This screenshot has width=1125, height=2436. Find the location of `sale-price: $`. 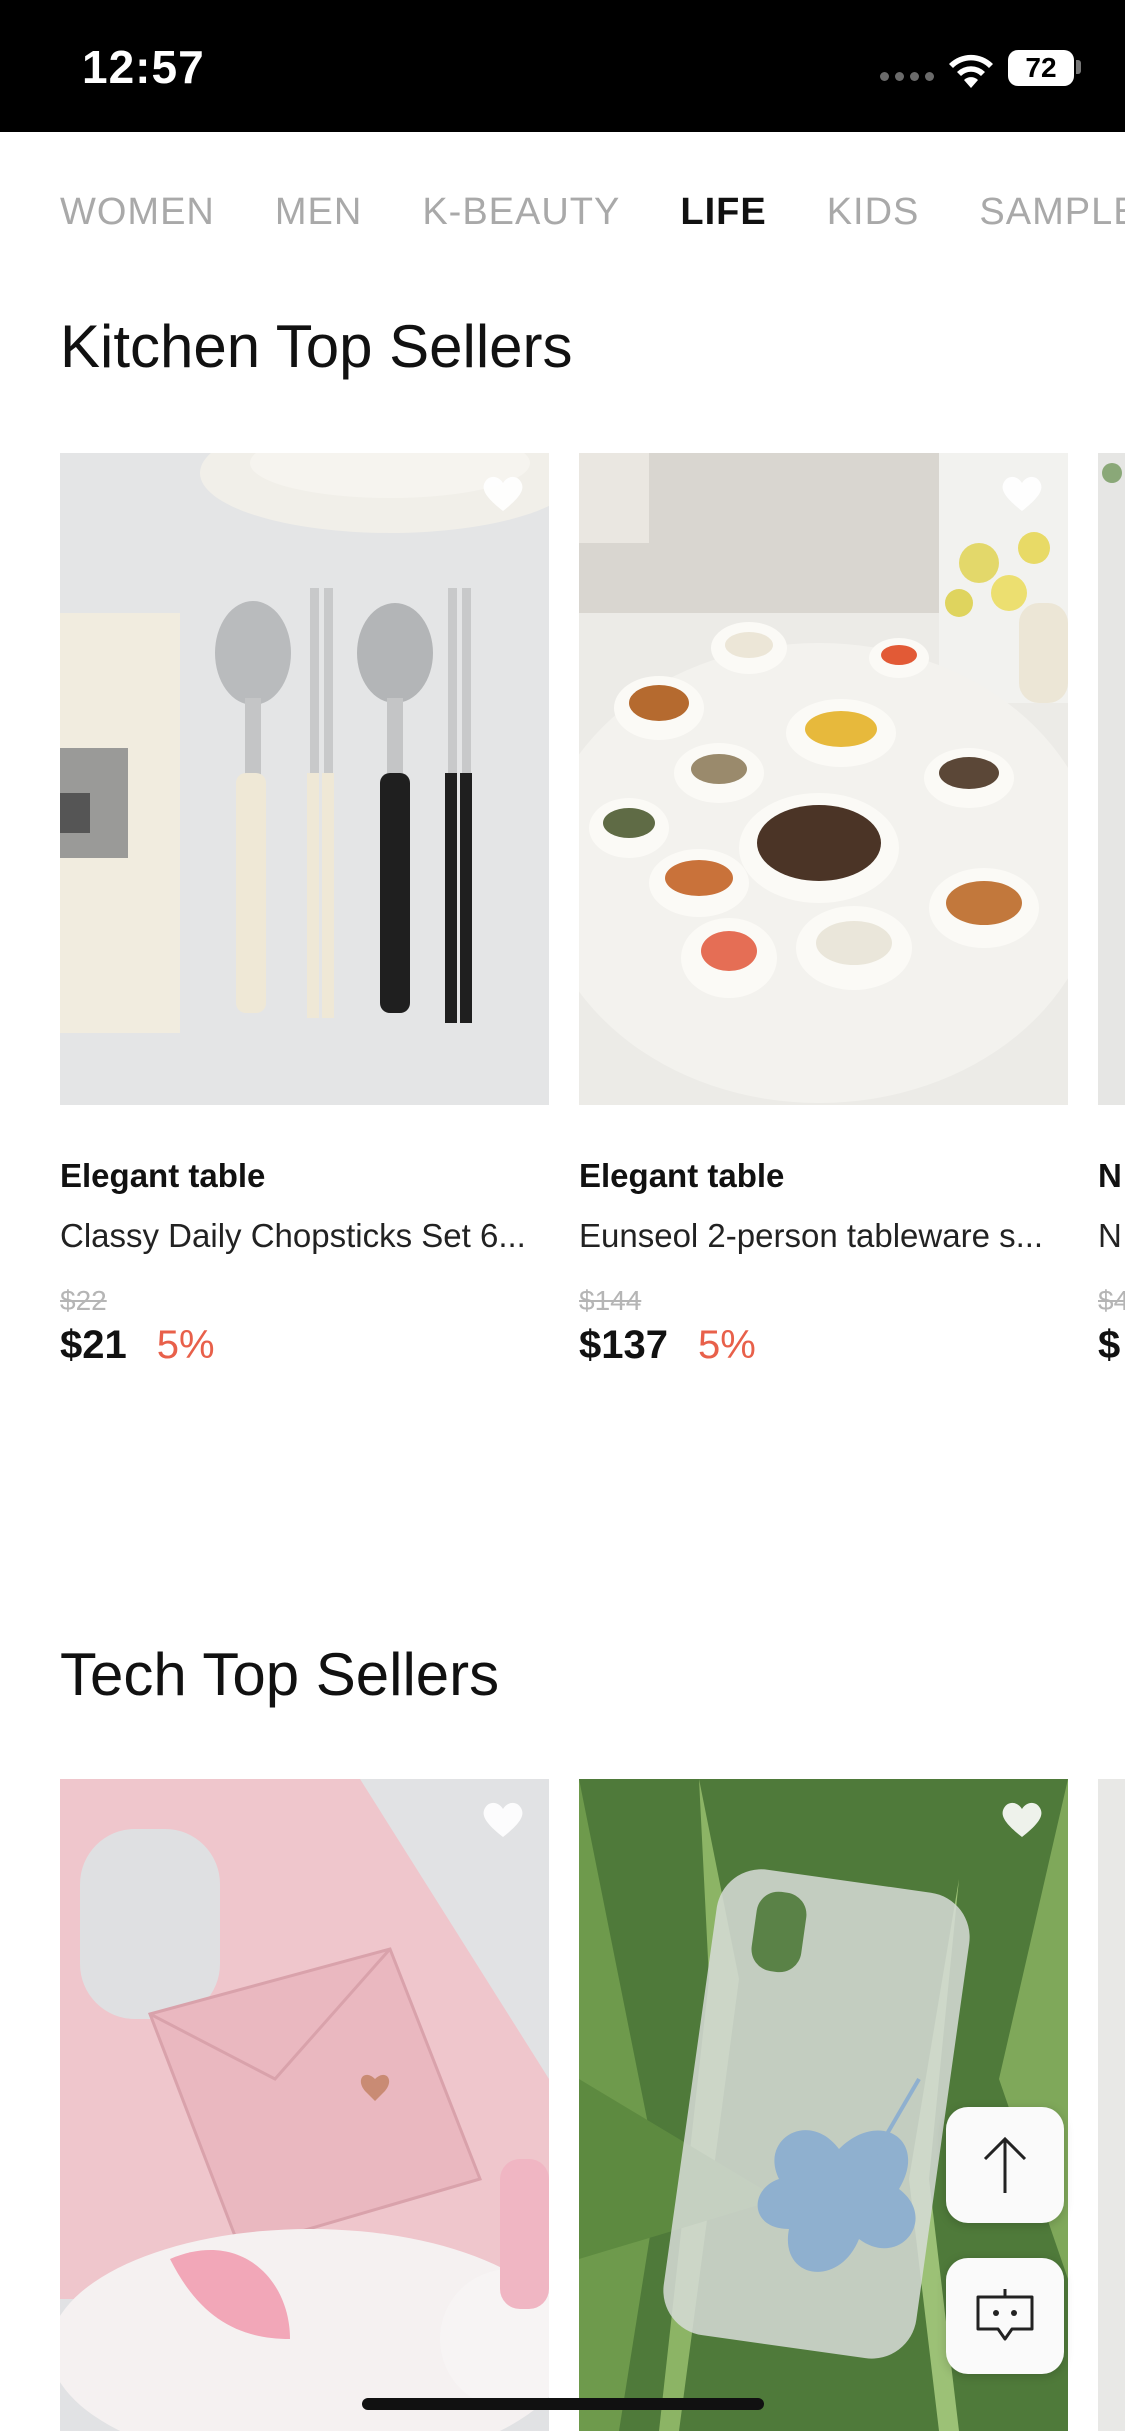

sale-price: $ is located at coordinates (1109, 1345).